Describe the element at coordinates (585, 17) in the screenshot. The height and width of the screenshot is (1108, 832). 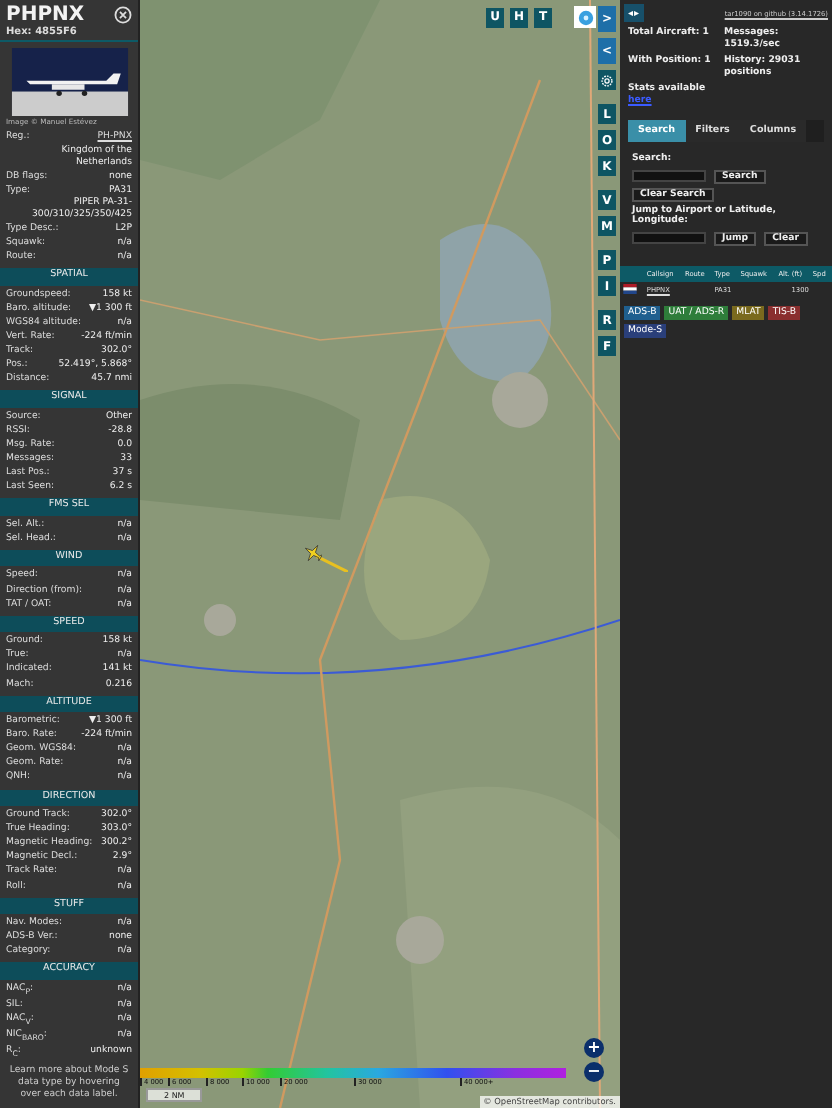
I see `layers-button` at that location.